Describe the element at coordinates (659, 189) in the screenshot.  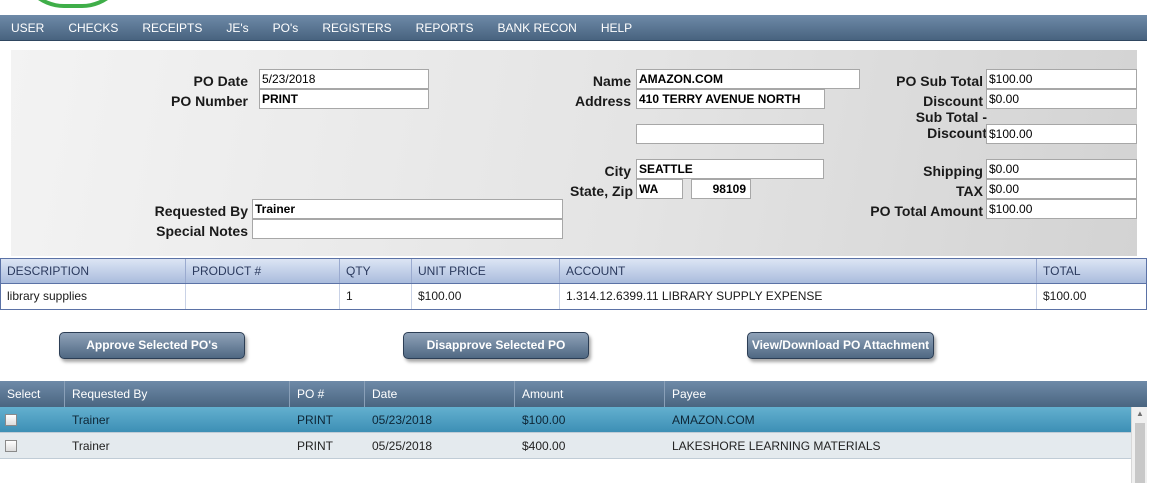
I see `state-field: WA` at that location.